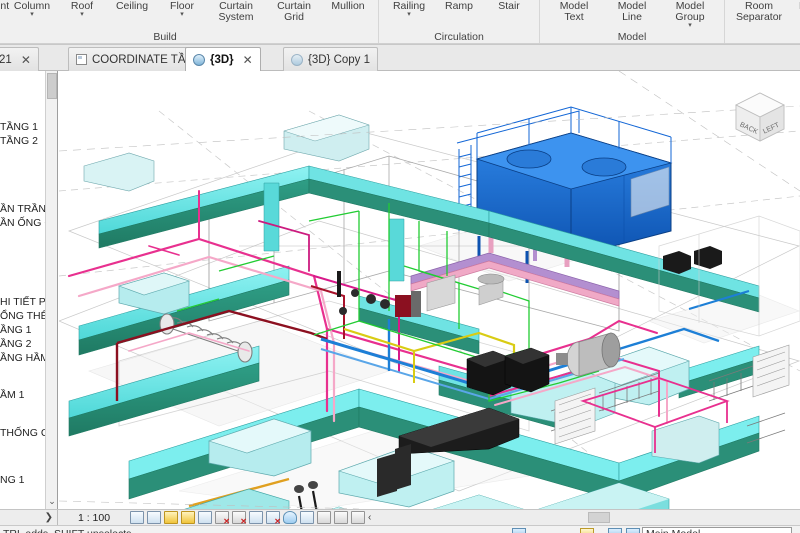  What do you see at coordinates (6, 59) in the screenshot?
I see `view-tab-label: H_R21` at bounding box center [6, 59].